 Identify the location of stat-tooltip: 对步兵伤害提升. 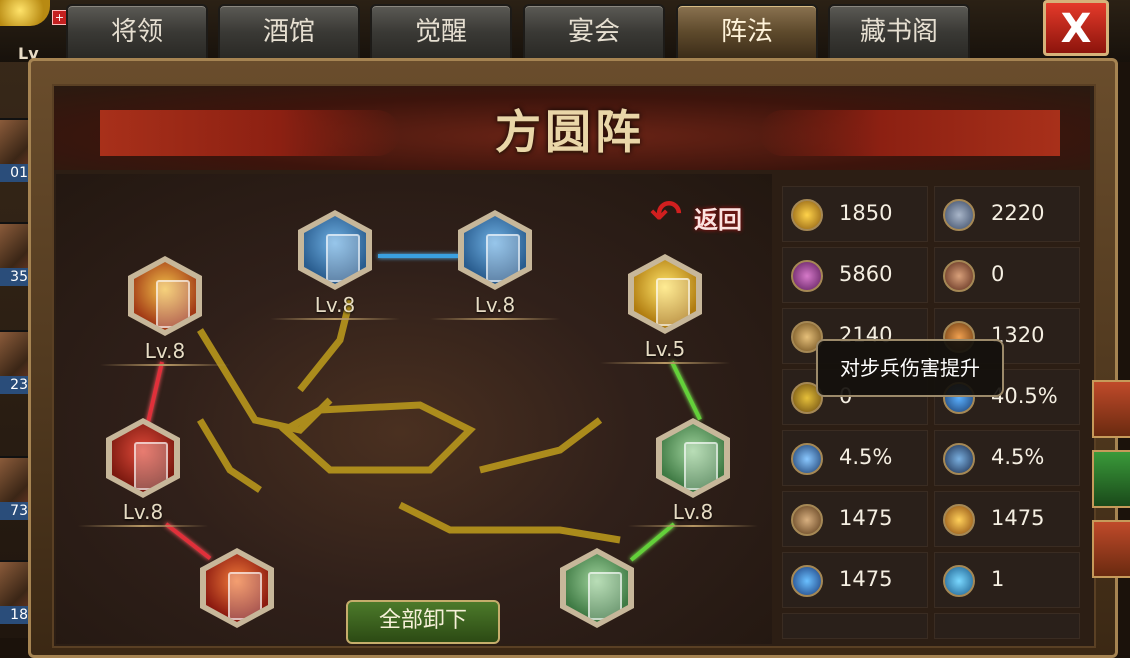
(910, 368).